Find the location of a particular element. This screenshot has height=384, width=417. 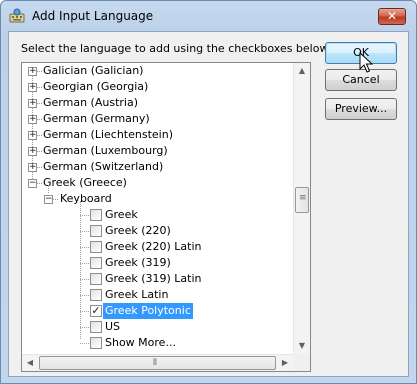

keyboard-item-greek-220-latin: Greek (220) Latin is located at coordinates (158, 247).